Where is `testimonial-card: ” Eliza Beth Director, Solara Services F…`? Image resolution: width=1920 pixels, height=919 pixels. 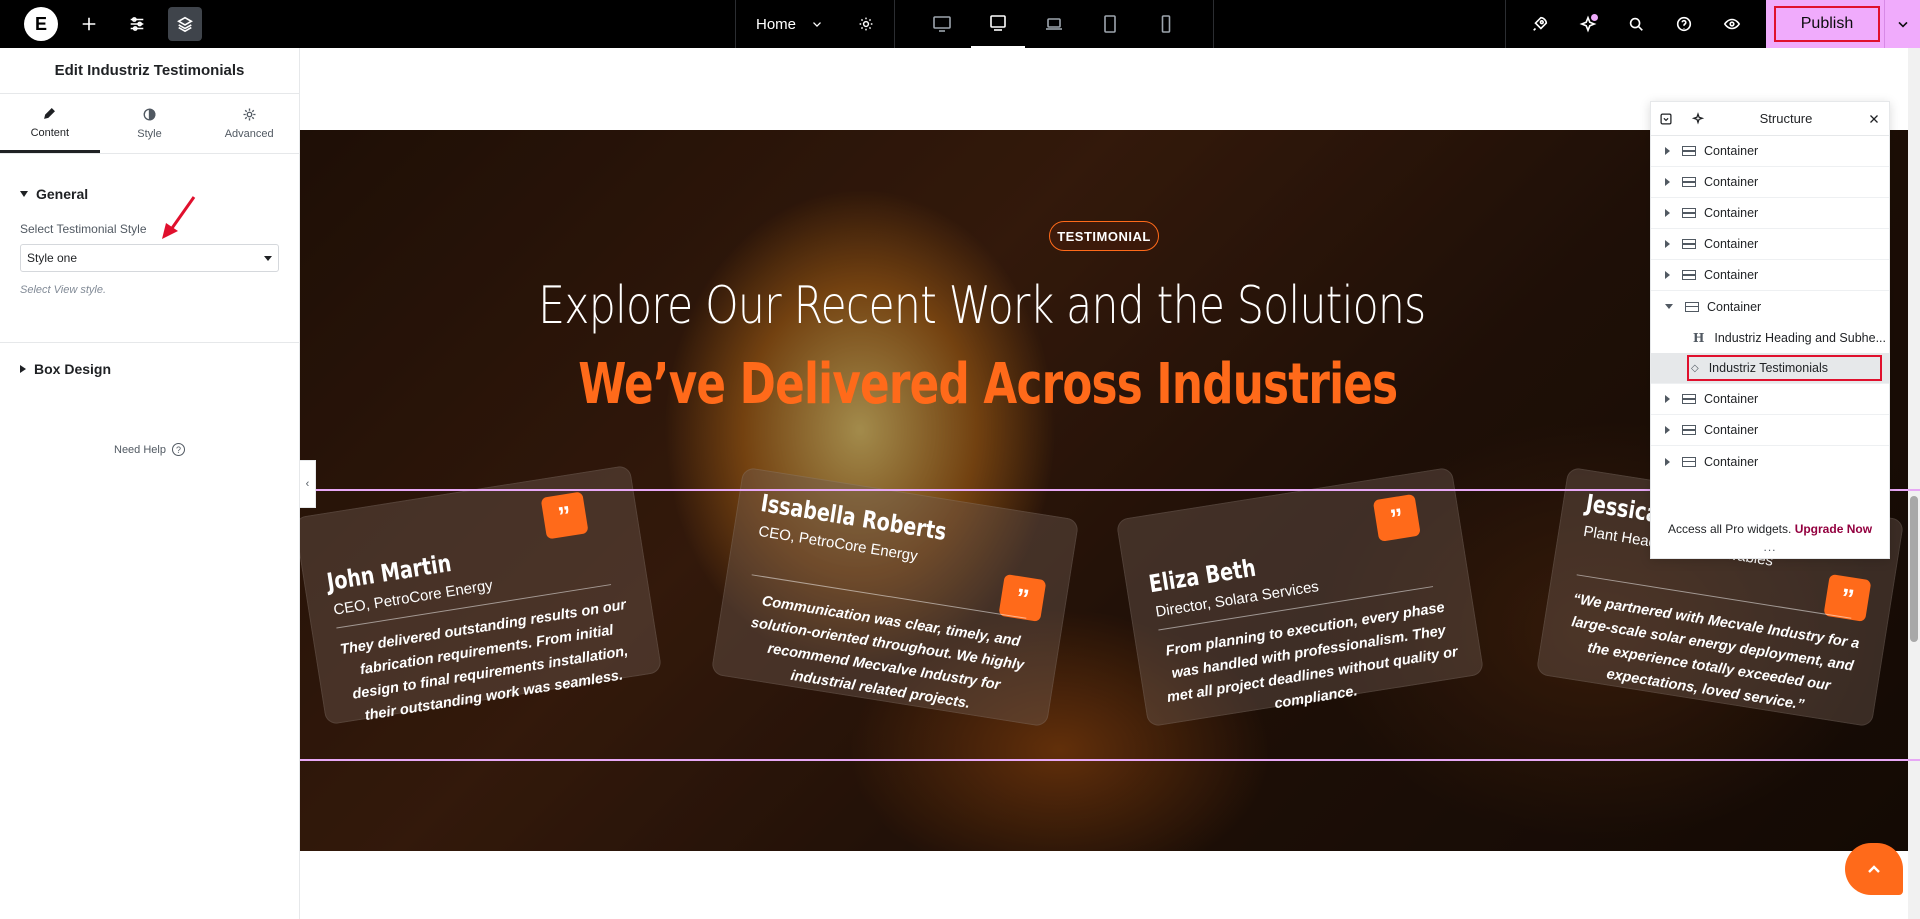
testimonial-card: ” Eliza Beth Director, Solara Services F… is located at coordinates (1300, 597).